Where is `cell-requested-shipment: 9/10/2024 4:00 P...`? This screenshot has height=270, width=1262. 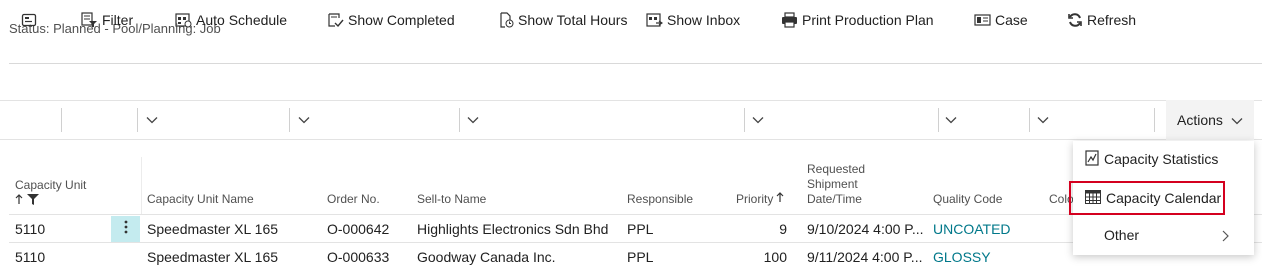
cell-requested-shipment: 9/10/2024 4:00 P... is located at coordinates (865, 229).